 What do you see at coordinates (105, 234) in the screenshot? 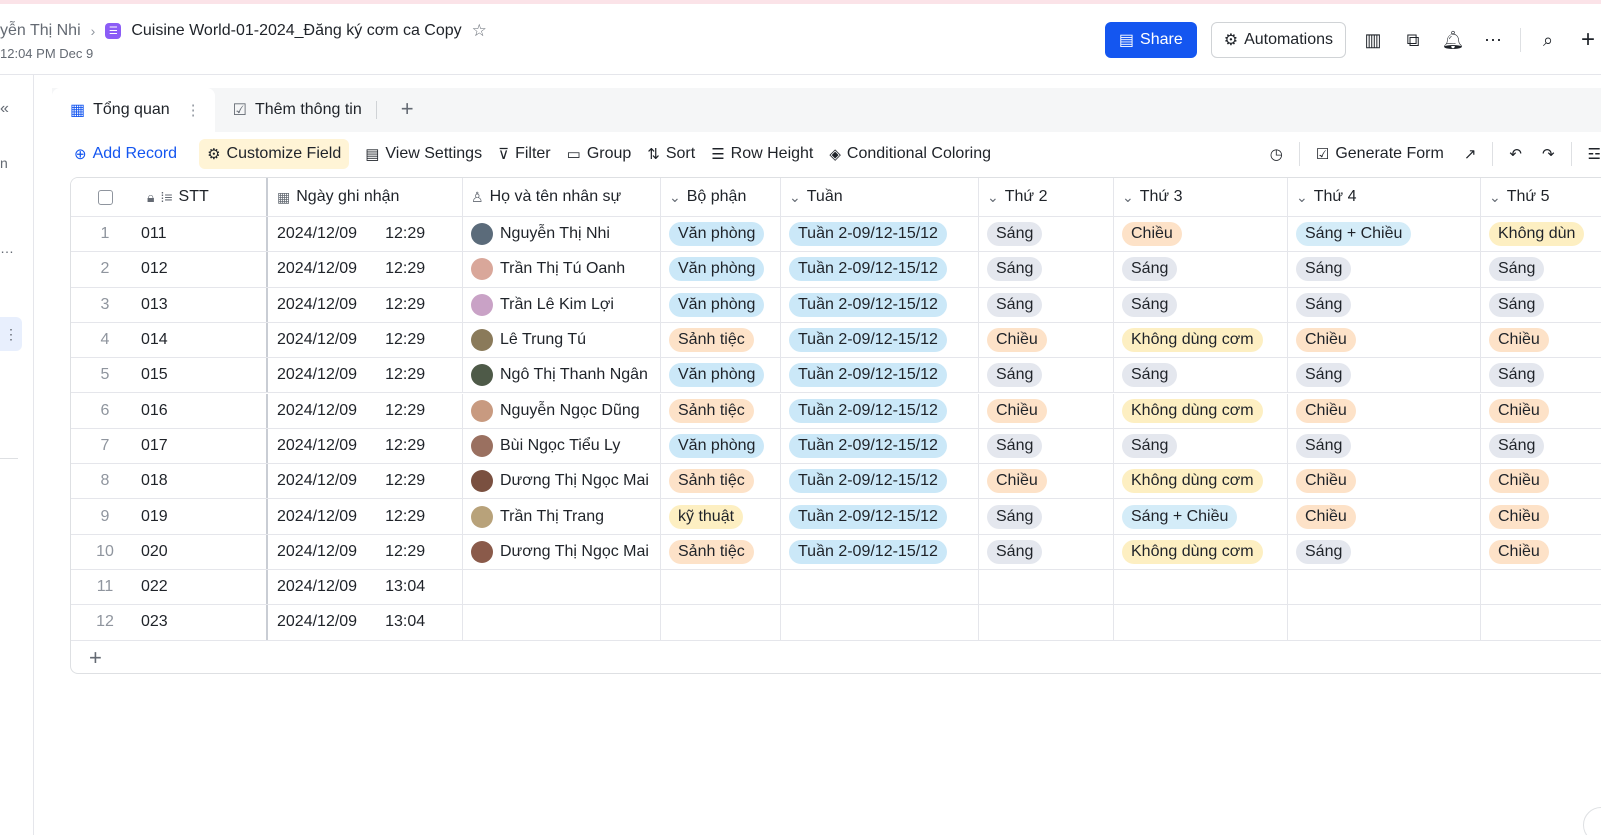
I see `cell-n: 1` at bounding box center [105, 234].